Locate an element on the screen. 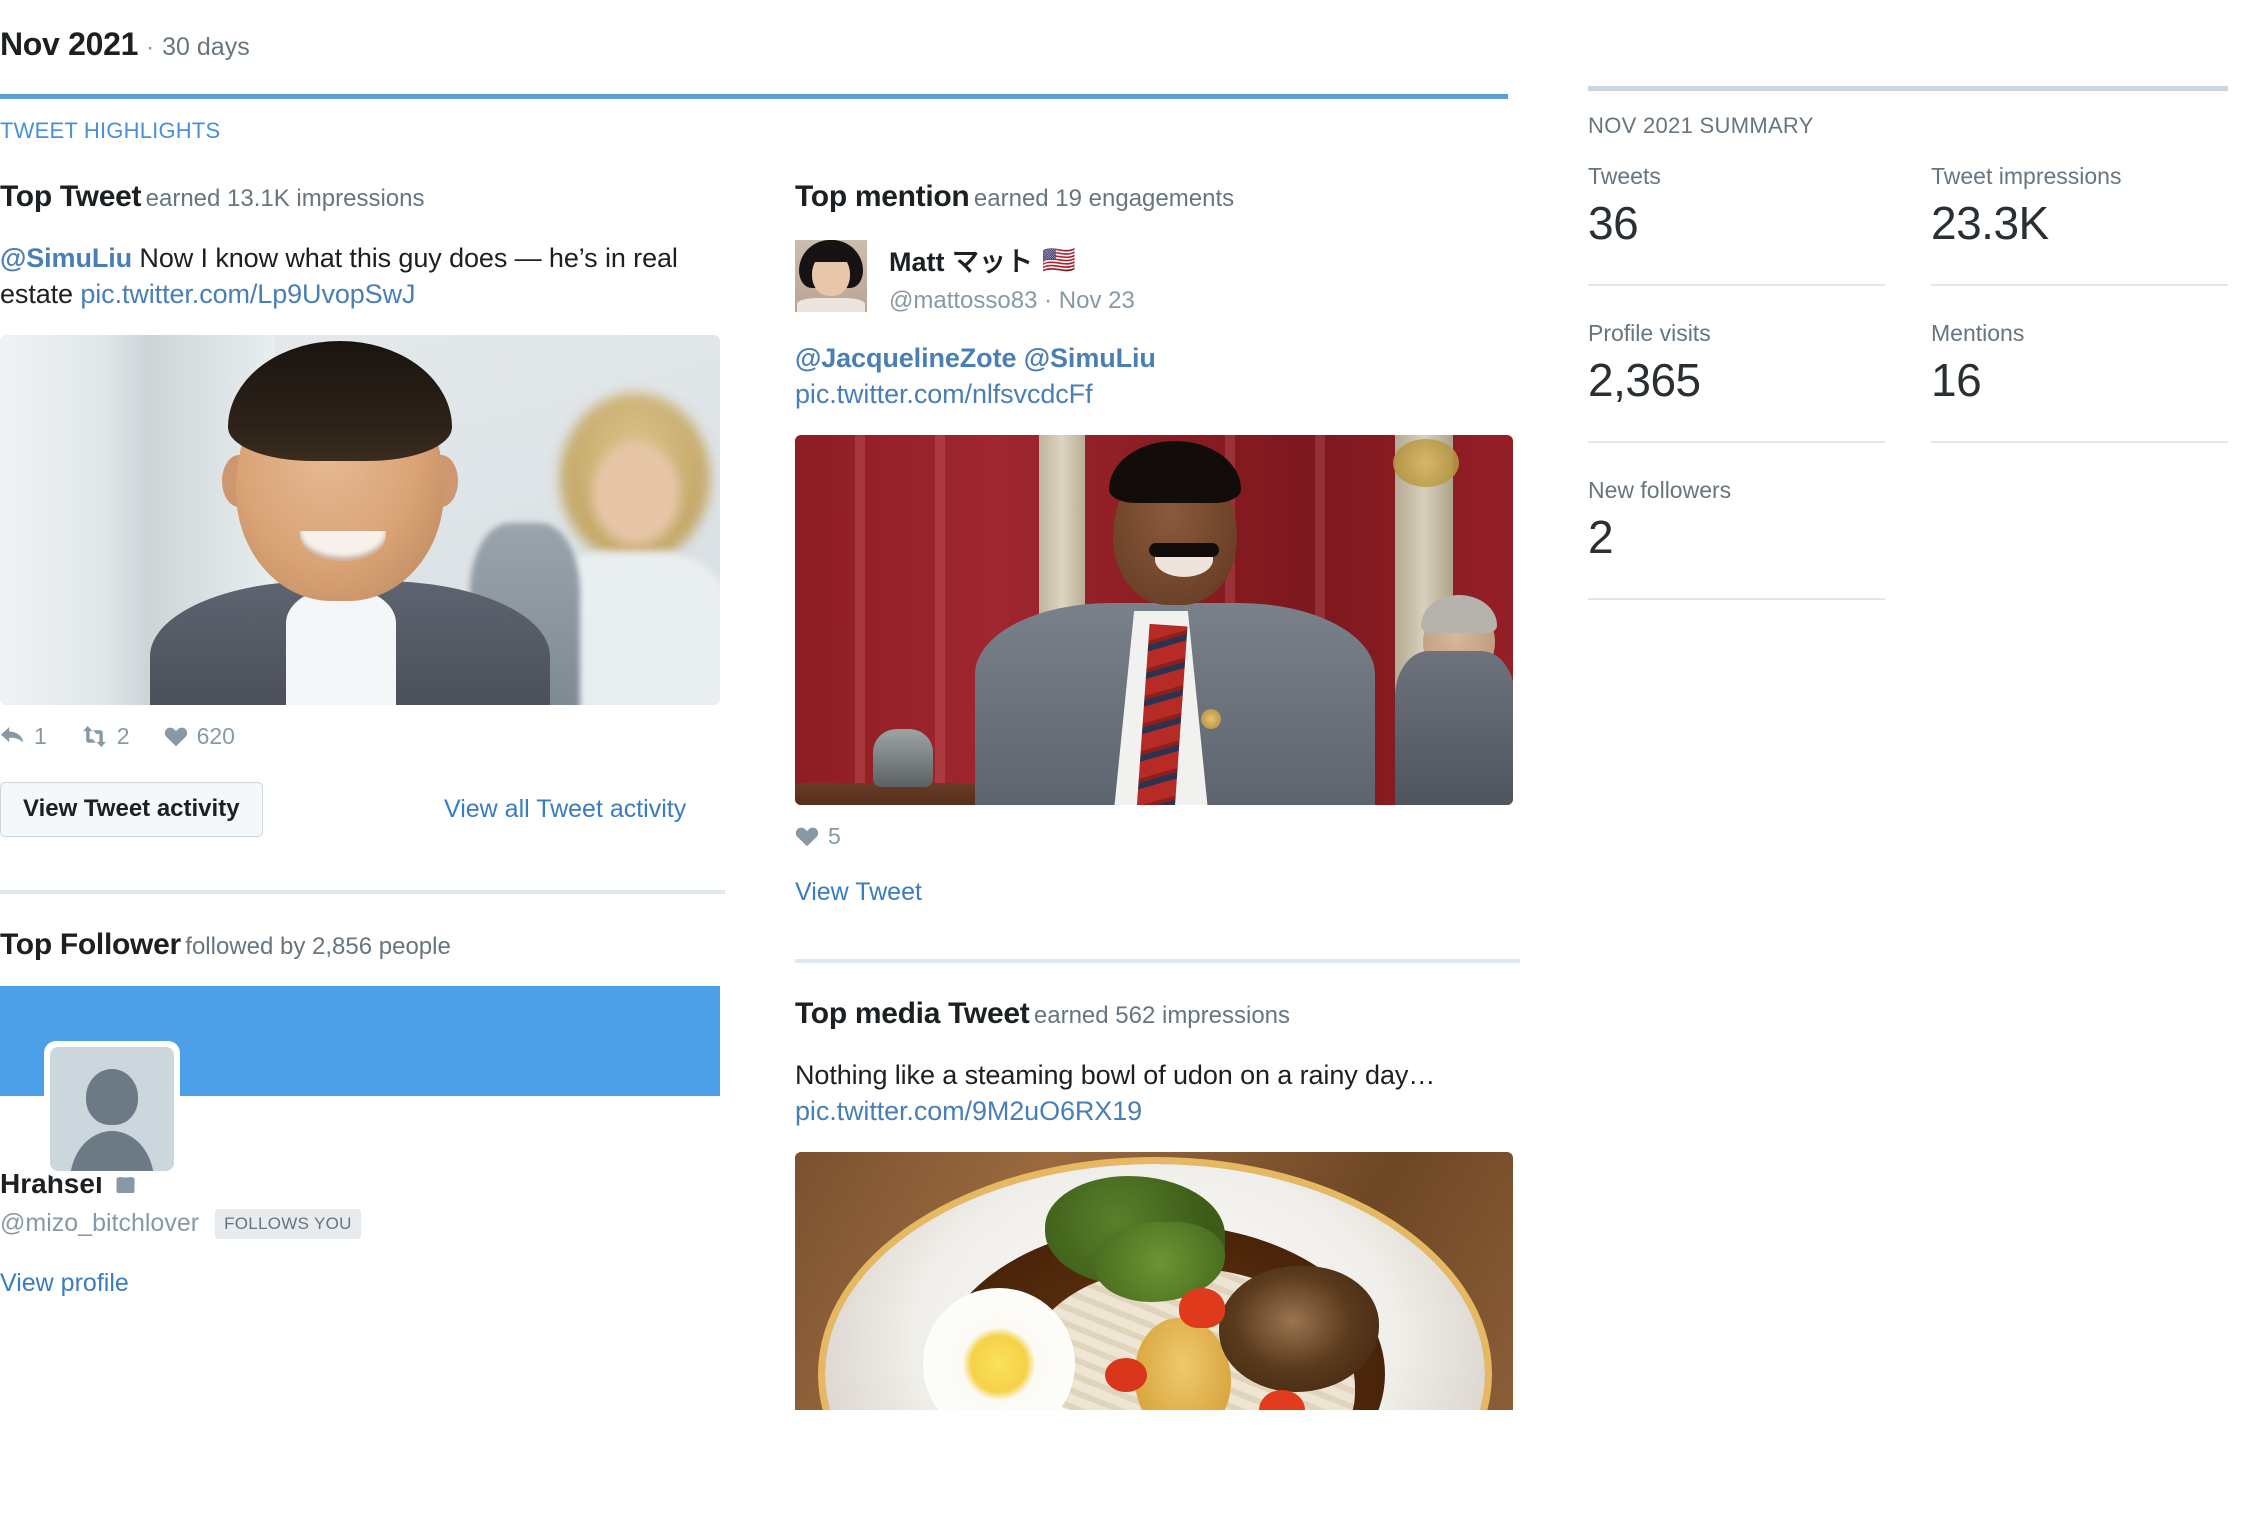 This screenshot has height=1538, width=2244. top-media-tweet-link: pic.twitter.com/9M2uO6RX19 is located at coordinates (968, 1111).